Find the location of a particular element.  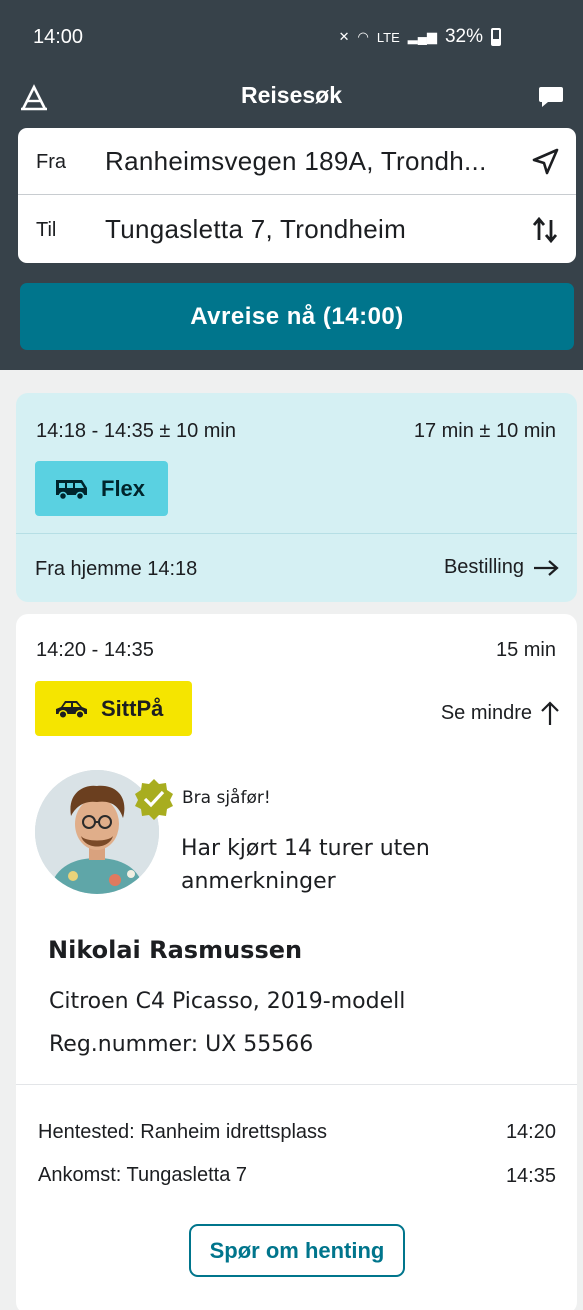

flex-tag: Flex is located at coordinates (101, 488).